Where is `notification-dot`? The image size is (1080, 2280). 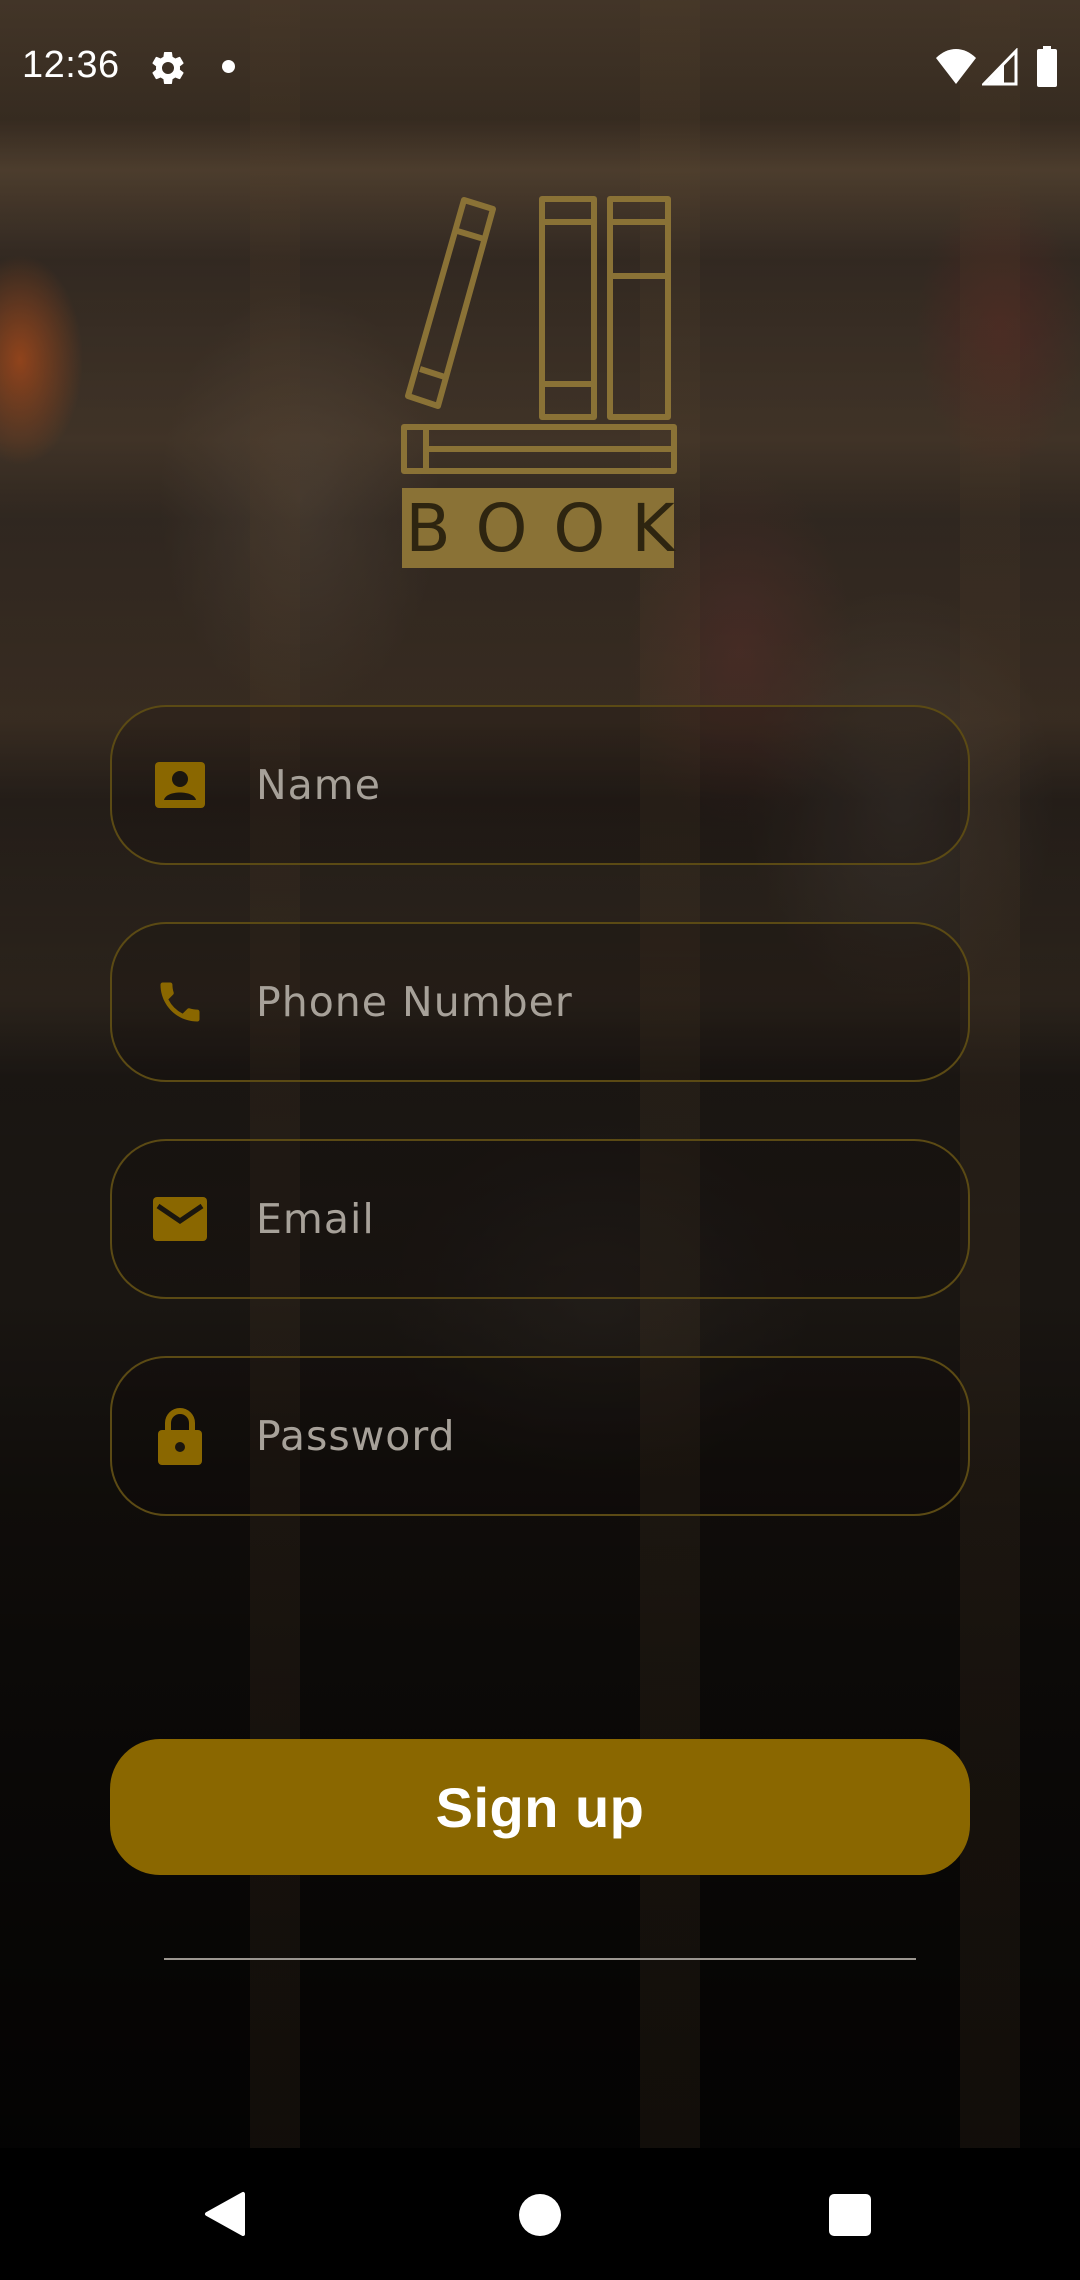 notification-dot is located at coordinates (228, 66).